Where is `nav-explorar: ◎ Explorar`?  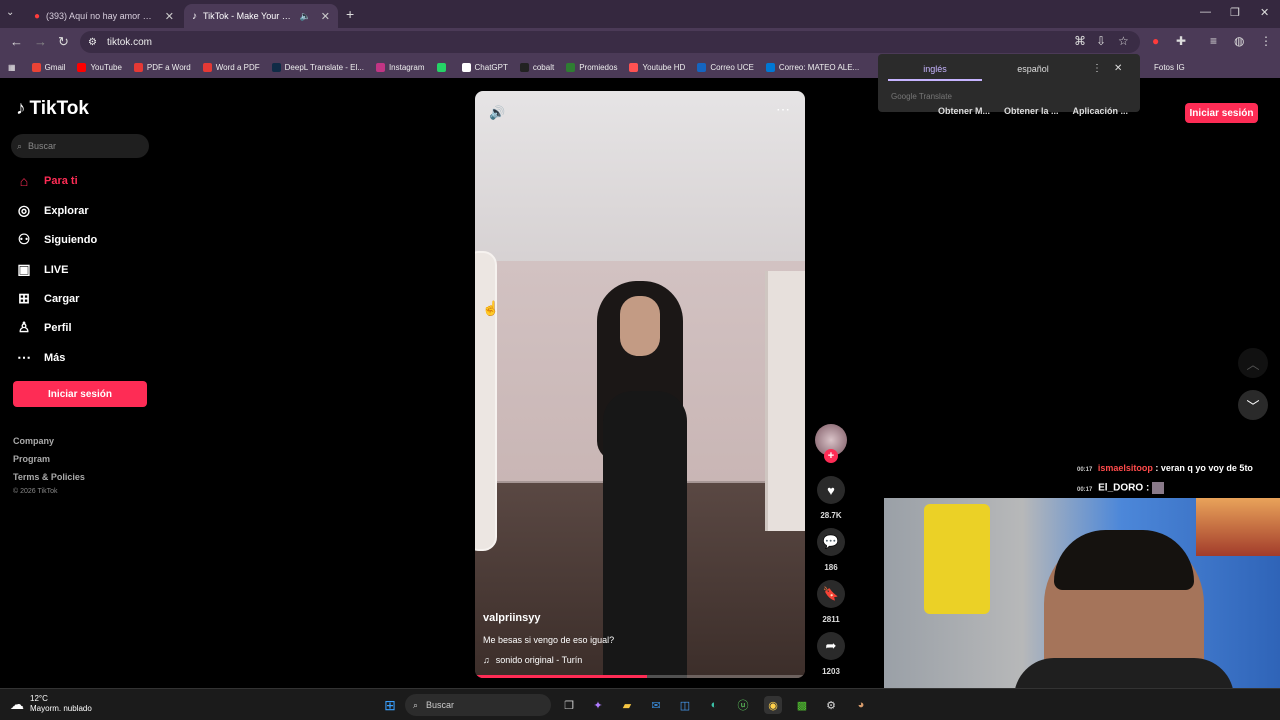 nav-explorar: ◎ Explorar is located at coordinates (52, 210).